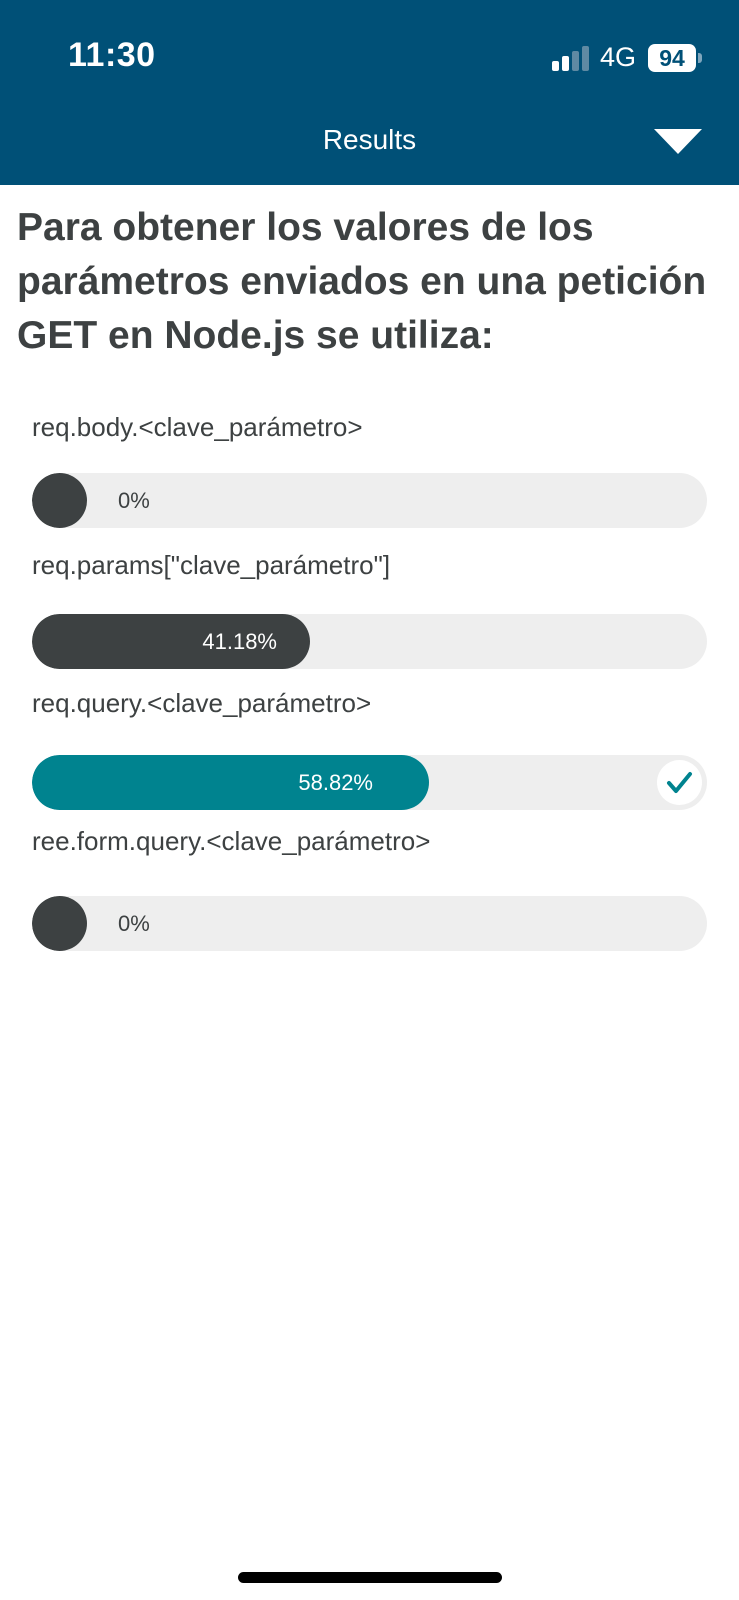  Describe the element at coordinates (202, 703) in the screenshot. I see `option-label: req.query.<clave_parámetro>` at that location.